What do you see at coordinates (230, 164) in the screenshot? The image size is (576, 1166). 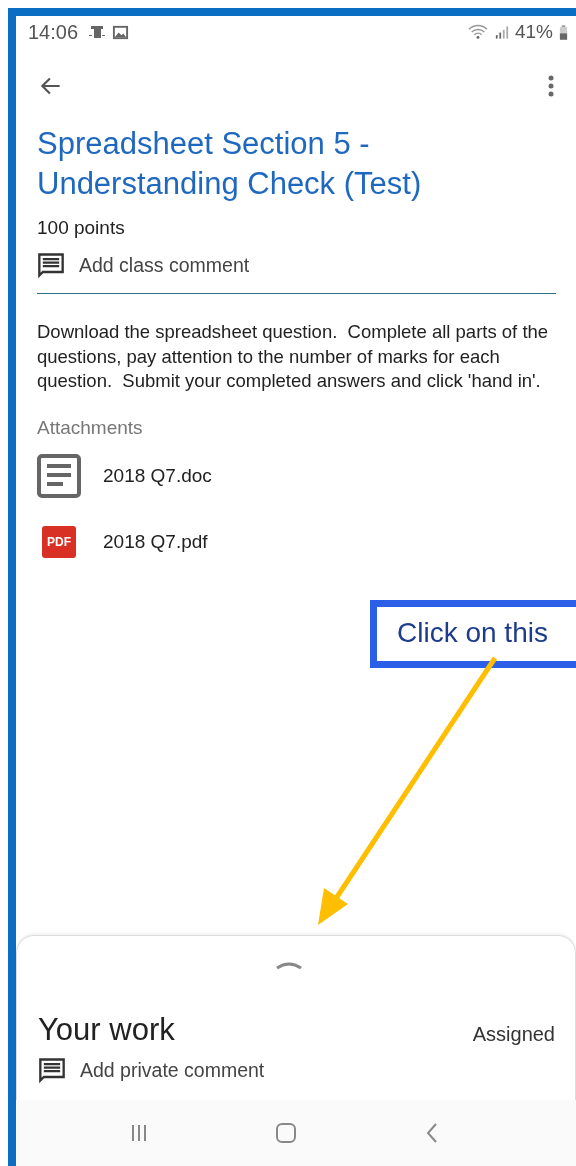 I see `assignment-title: Spreadsheet Section 5 - Understanding Check (Test)` at bounding box center [230, 164].